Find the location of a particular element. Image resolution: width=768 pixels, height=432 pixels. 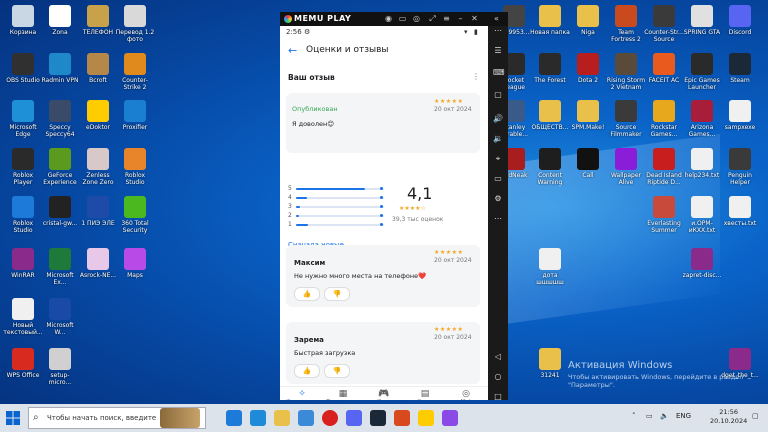

nav-item-3: ▤Касса is located at coordinates (425, 394).